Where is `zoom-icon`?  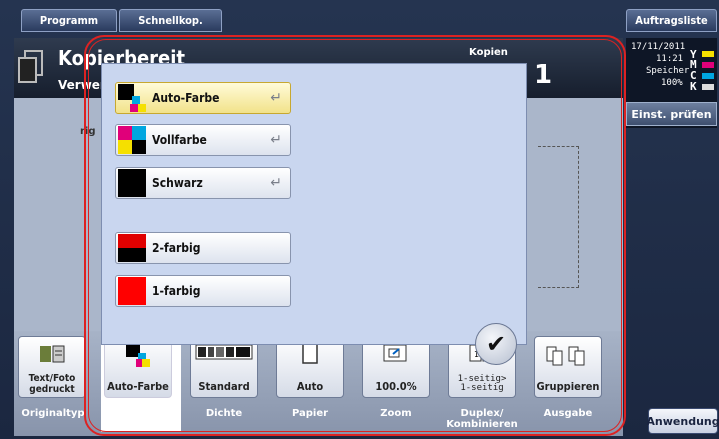
zoom-icon is located at coordinates (396, 355).